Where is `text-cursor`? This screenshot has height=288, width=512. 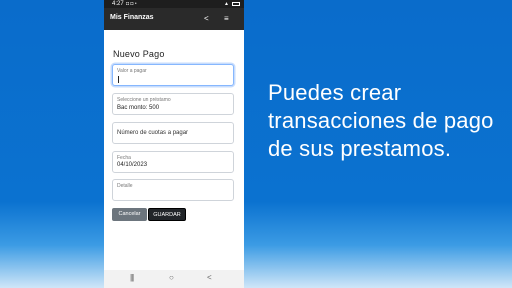
text-cursor is located at coordinates (118, 79).